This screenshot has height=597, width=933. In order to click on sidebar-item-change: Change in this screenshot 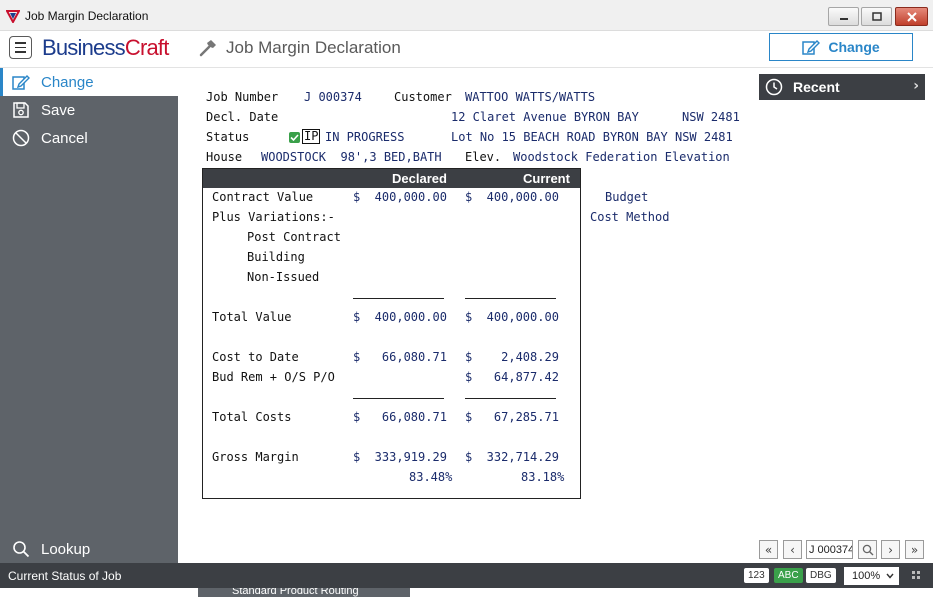, I will do `click(89, 82)`.